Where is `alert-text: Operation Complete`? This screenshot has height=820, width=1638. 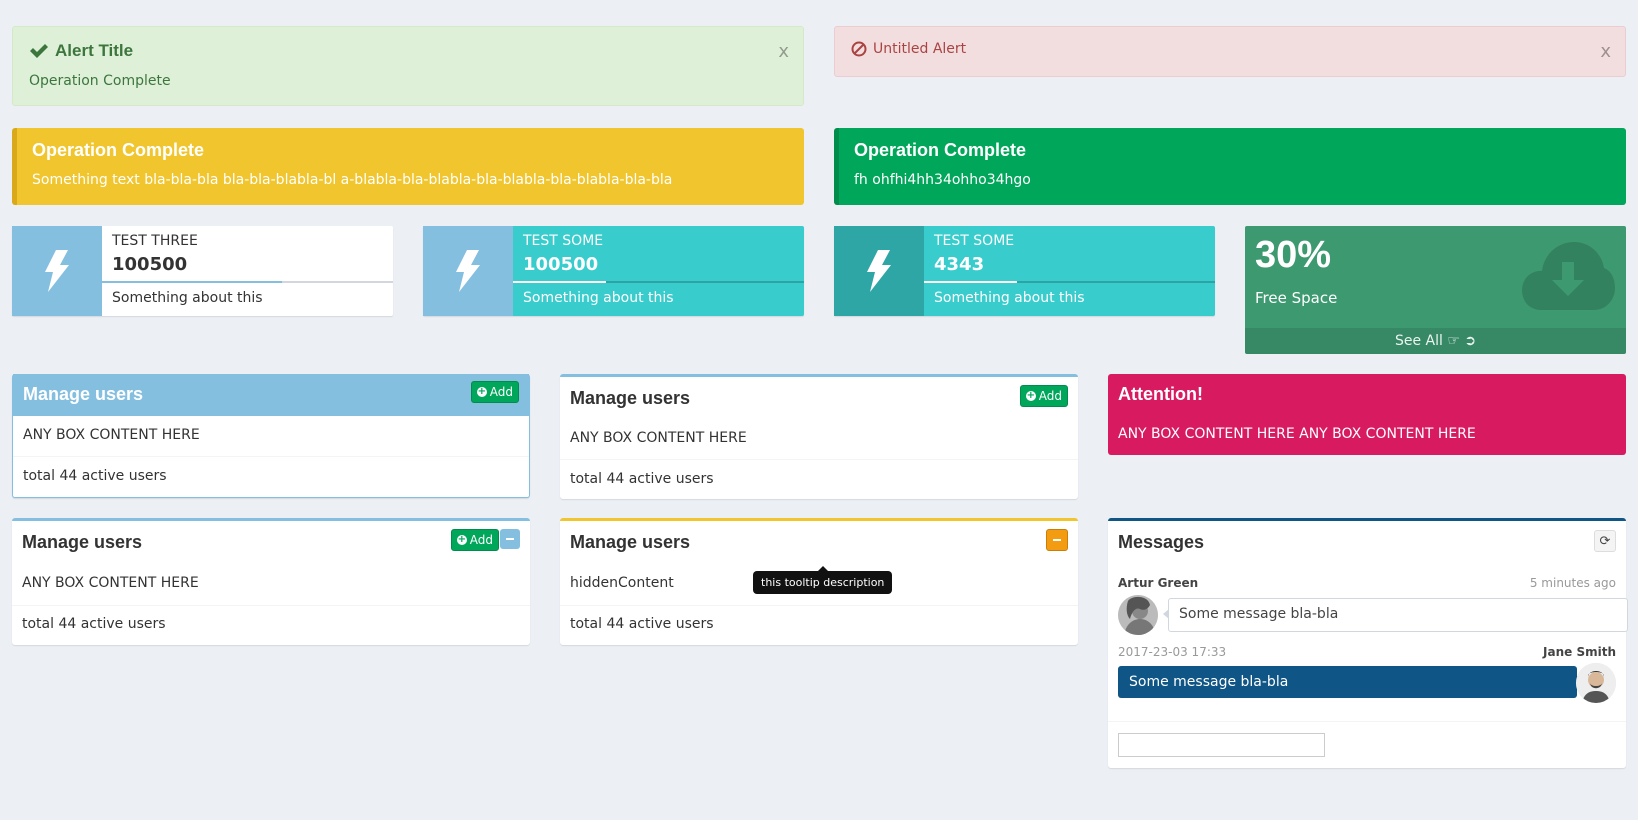 alert-text: Operation Complete is located at coordinates (100, 81).